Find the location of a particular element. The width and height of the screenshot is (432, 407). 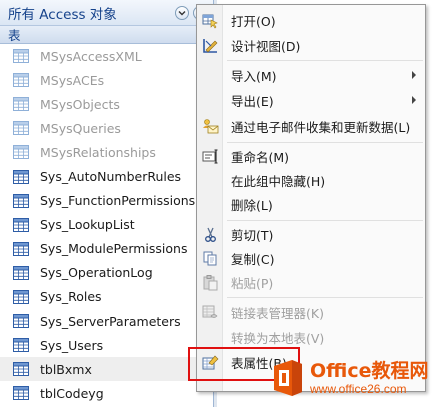

table-item: Sys_Users is located at coordinates (106, 345).